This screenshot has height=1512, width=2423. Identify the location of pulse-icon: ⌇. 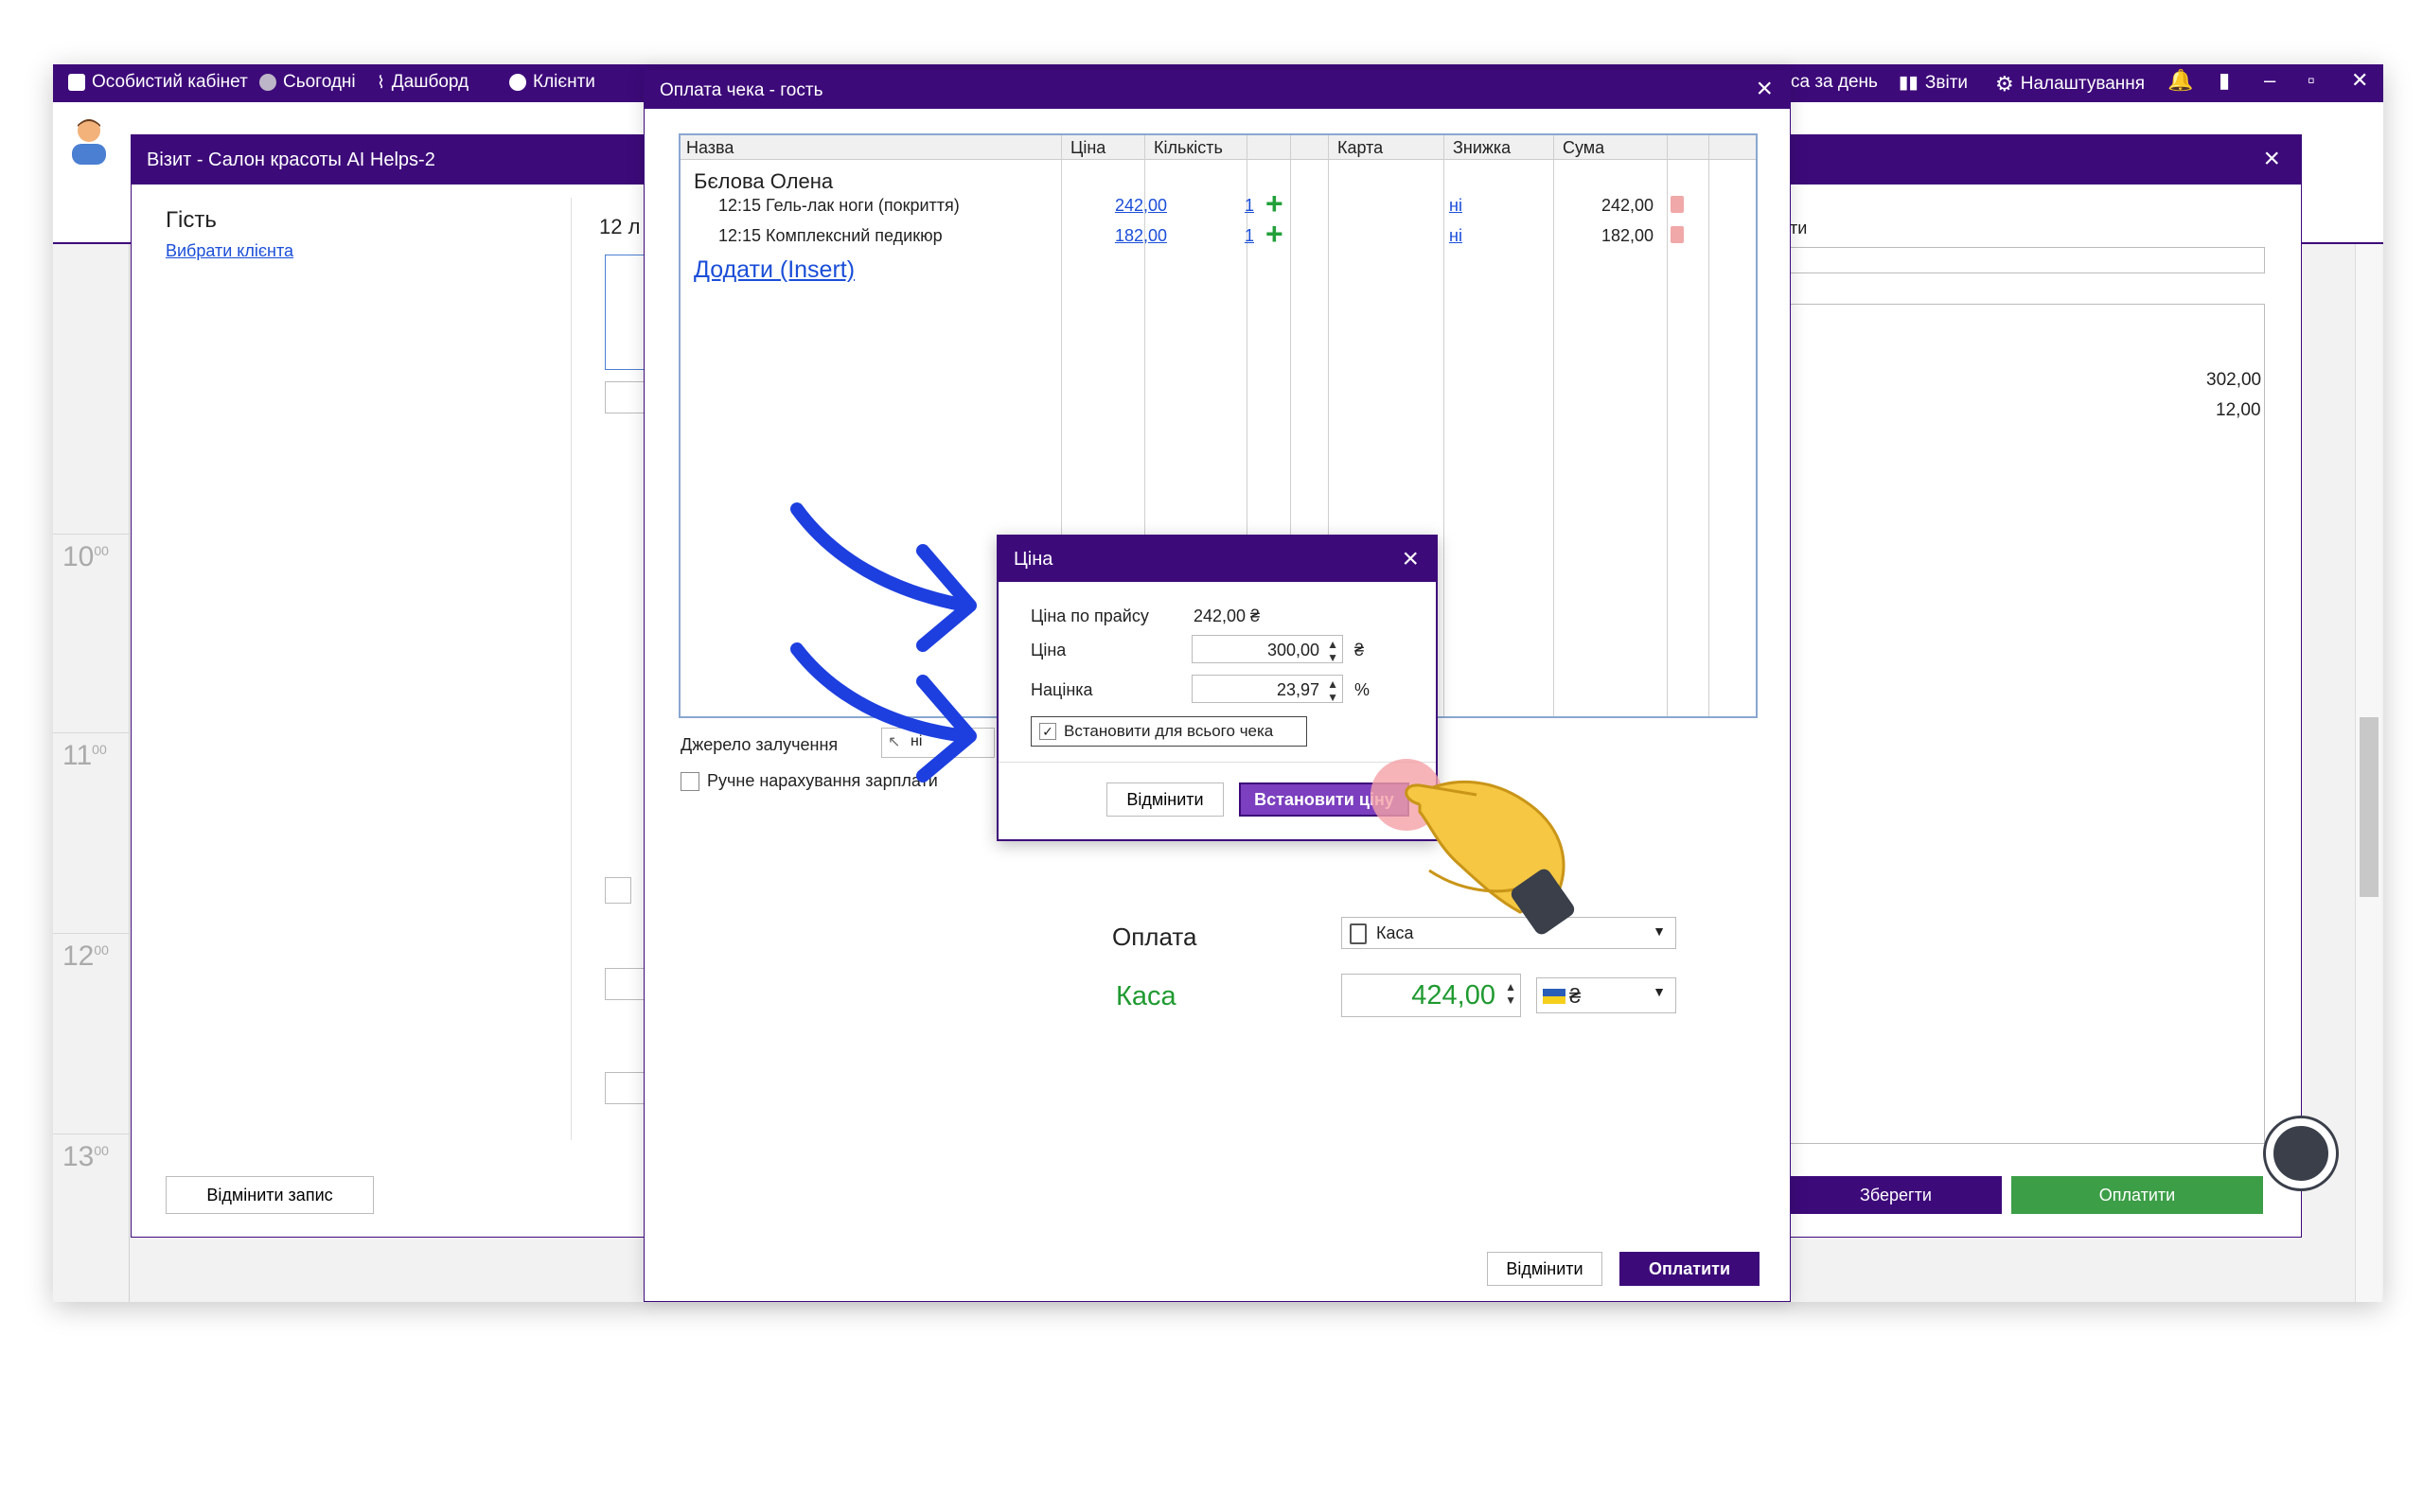
(381, 82).